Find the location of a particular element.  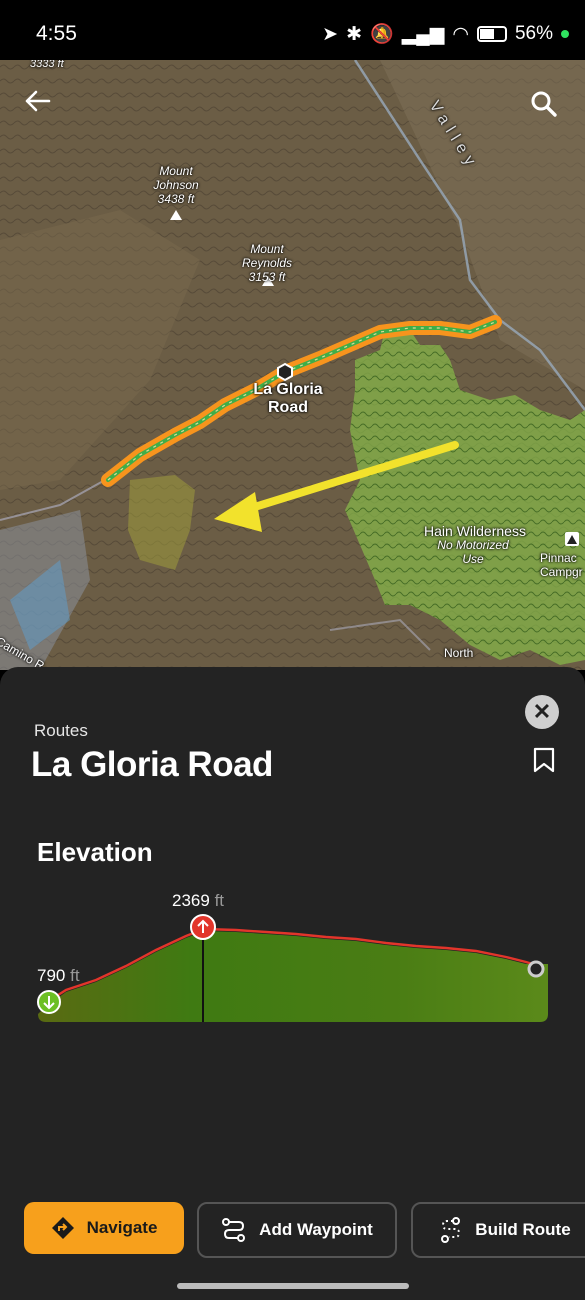

elevation-heading: Elevation is located at coordinates (95, 852).